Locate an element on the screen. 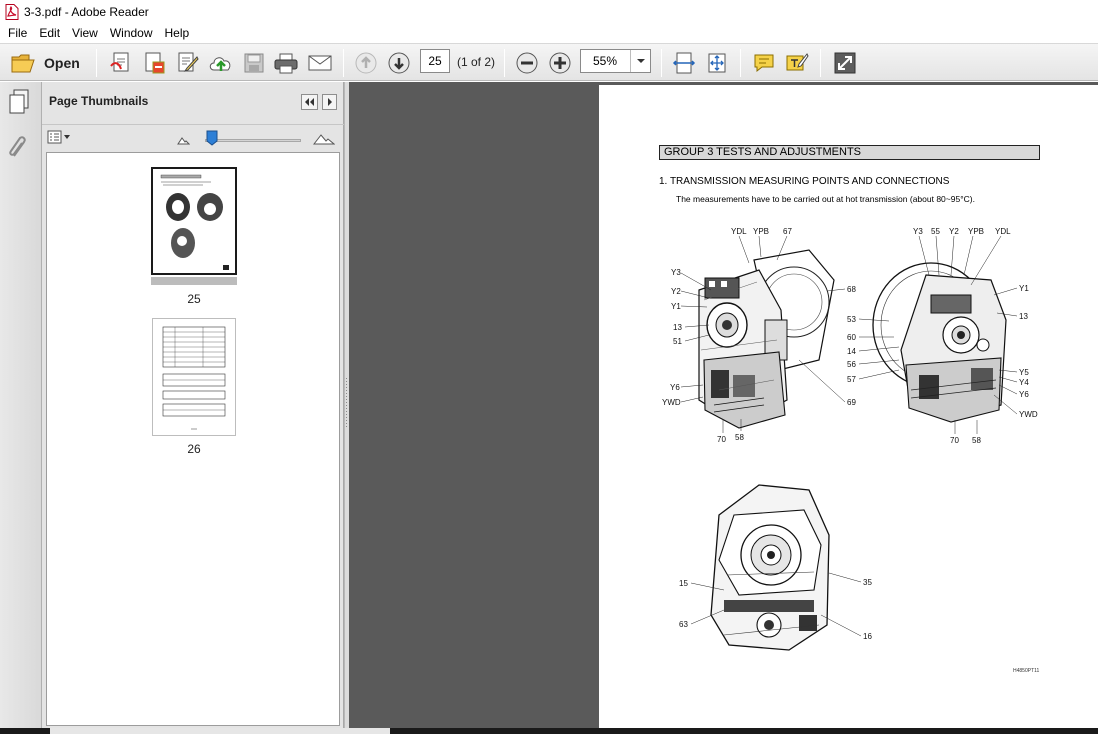 This screenshot has width=1098, height=734. convert-button is located at coordinates (154, 63).